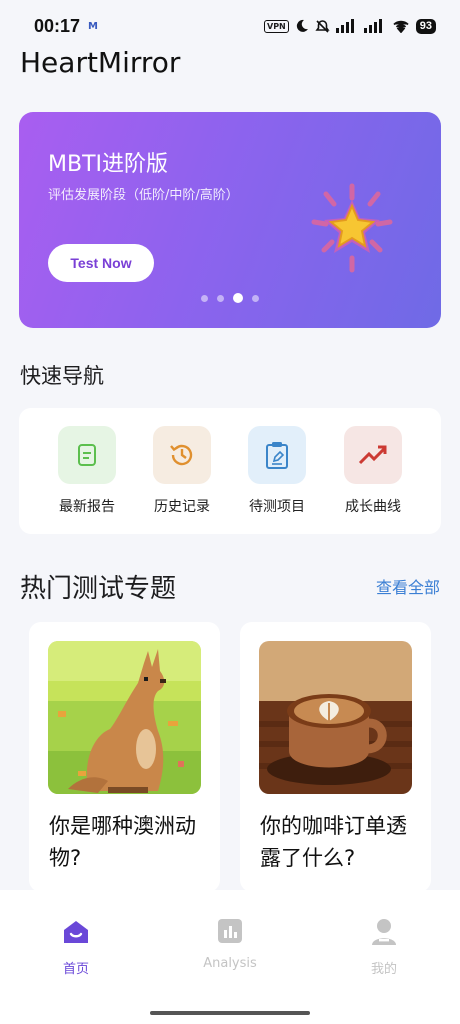  What do you see at coordinates (425, 26) in the screenshot?
I see `battery-indicator: 93` at bounding box center [425, 26].